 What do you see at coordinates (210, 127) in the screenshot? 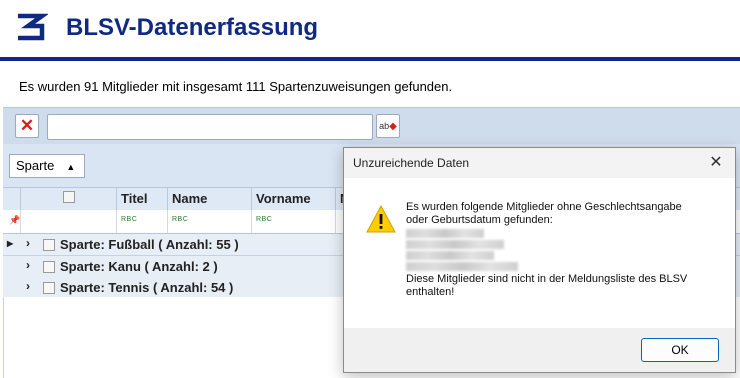
I see `search-input` at bounding box center [210, 127].